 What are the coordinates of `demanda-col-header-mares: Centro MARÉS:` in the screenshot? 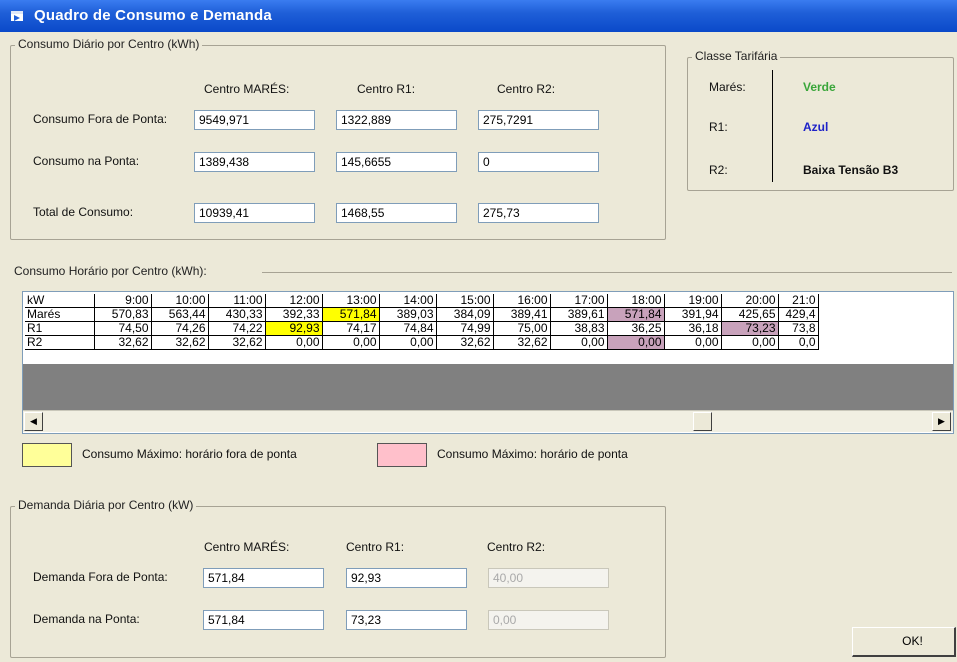 It's located at (247, 547).